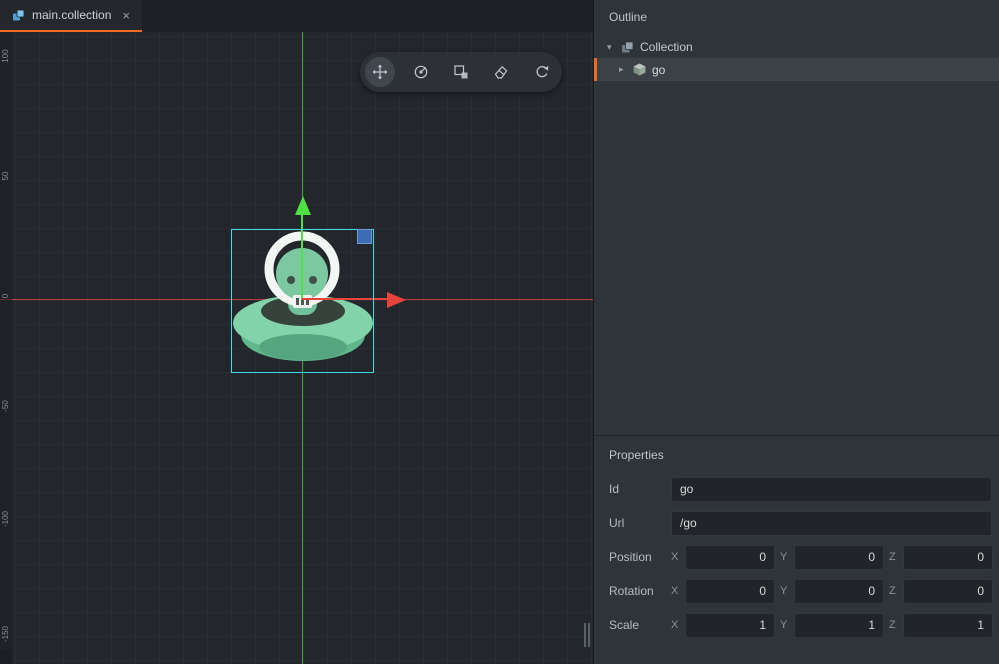 The height and width of the screenshot is (664, 999). What do you see at coordinates (396, 300) in the screenshot?
I see `move-gizmo-x-arrow` at bounding box center [396, 300].